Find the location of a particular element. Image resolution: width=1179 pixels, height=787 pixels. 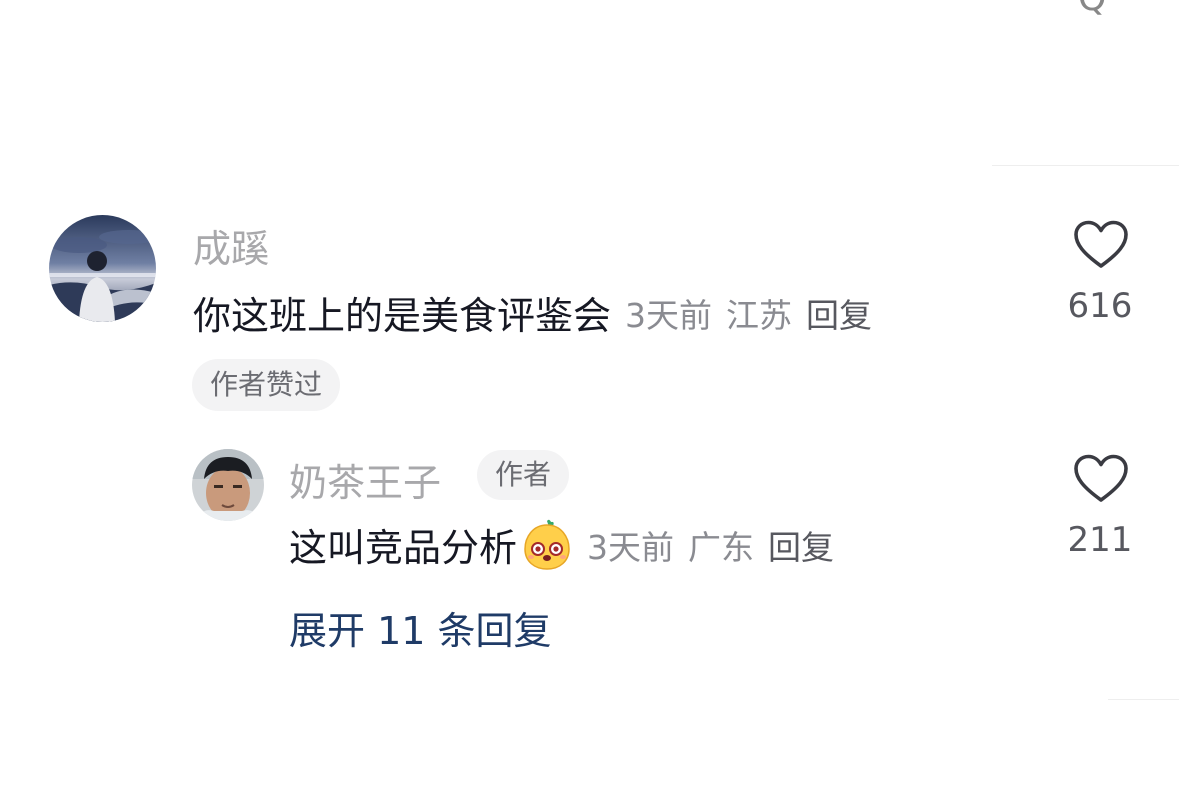

commenter-username: 成蹊 is located at coordinates (231, 245).